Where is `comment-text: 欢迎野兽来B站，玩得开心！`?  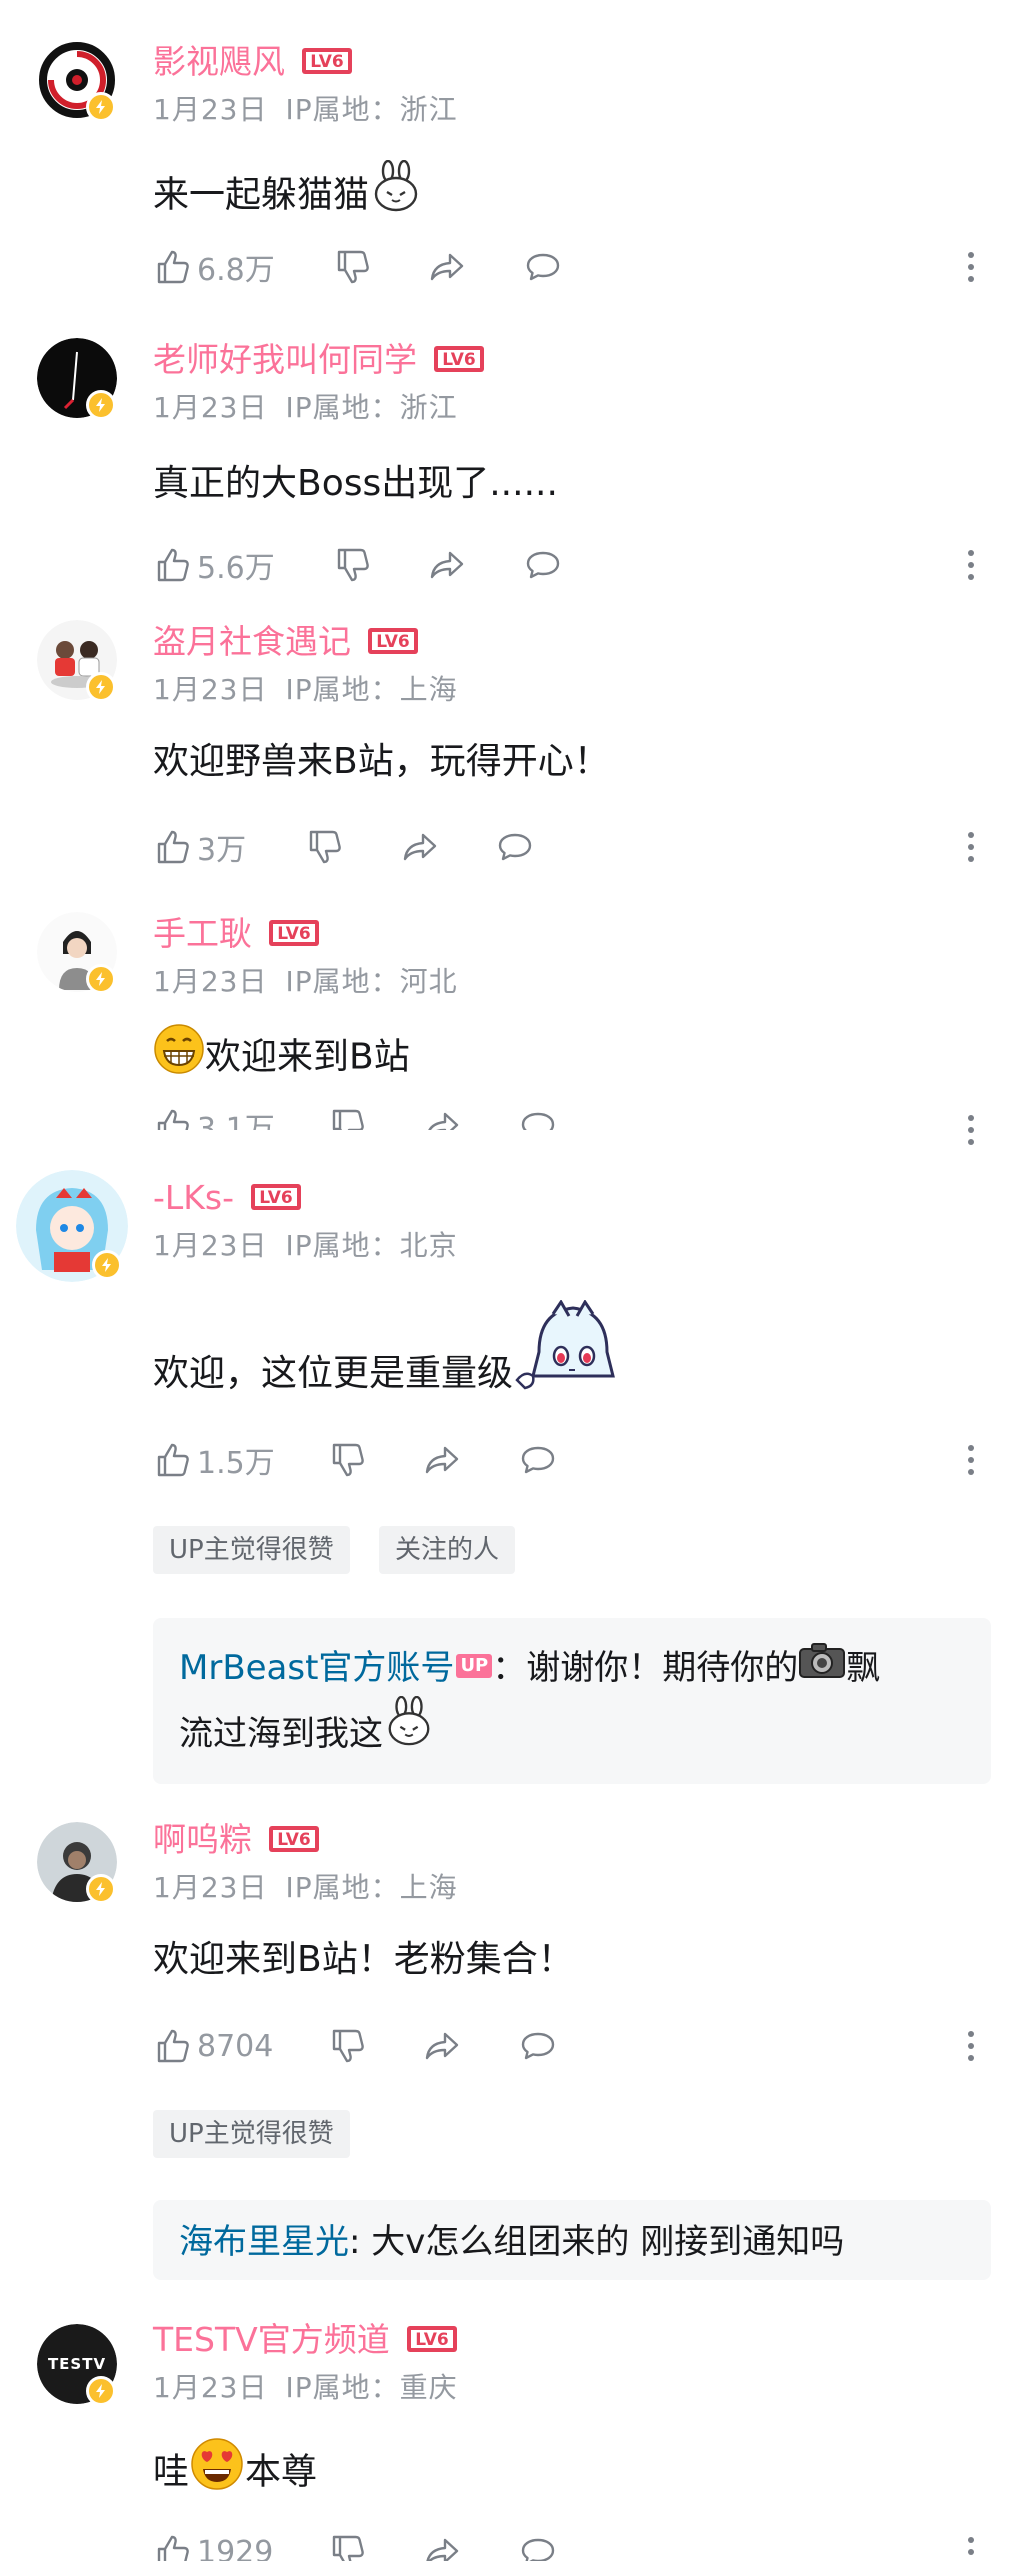
comment-text: 欢迎野兽来B站，玩得开心！ is located at coordinates (381, 761).